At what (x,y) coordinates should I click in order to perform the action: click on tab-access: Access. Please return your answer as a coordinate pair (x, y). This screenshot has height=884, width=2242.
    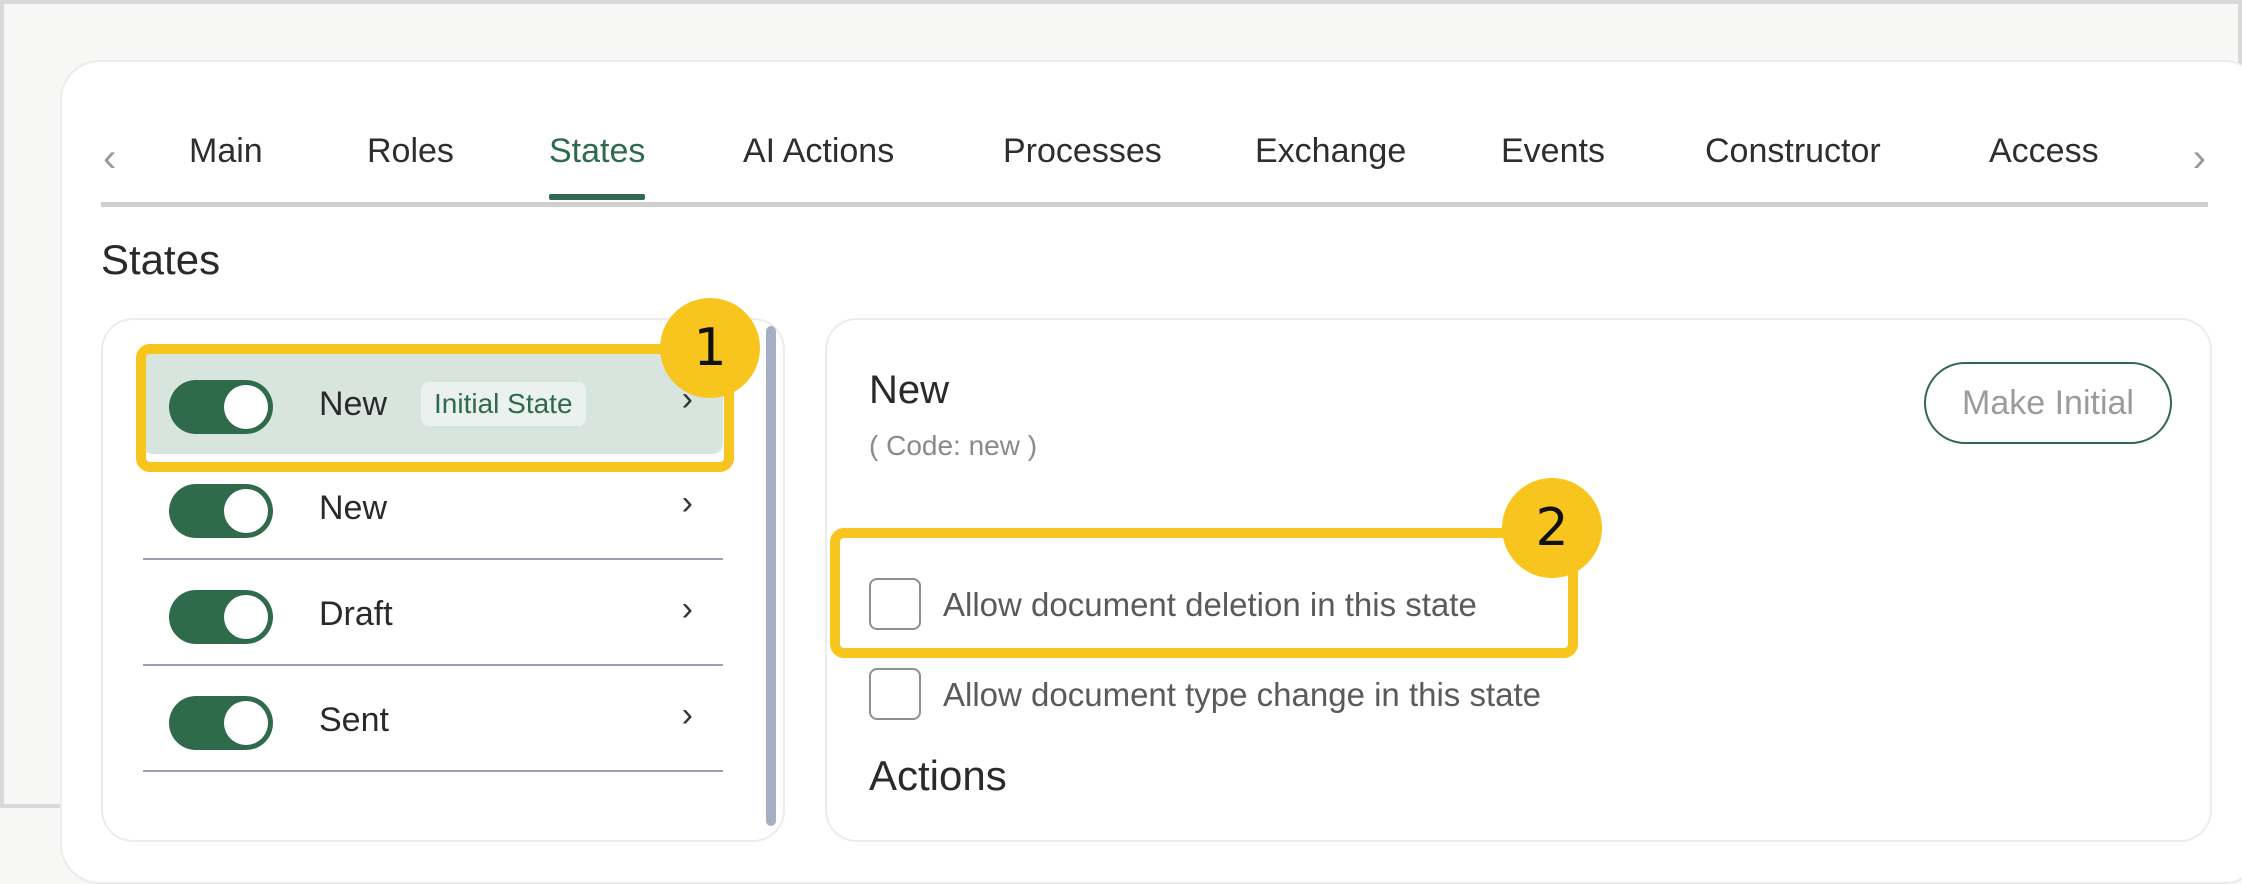
    Looking at the image, I should click on (2044, 151).